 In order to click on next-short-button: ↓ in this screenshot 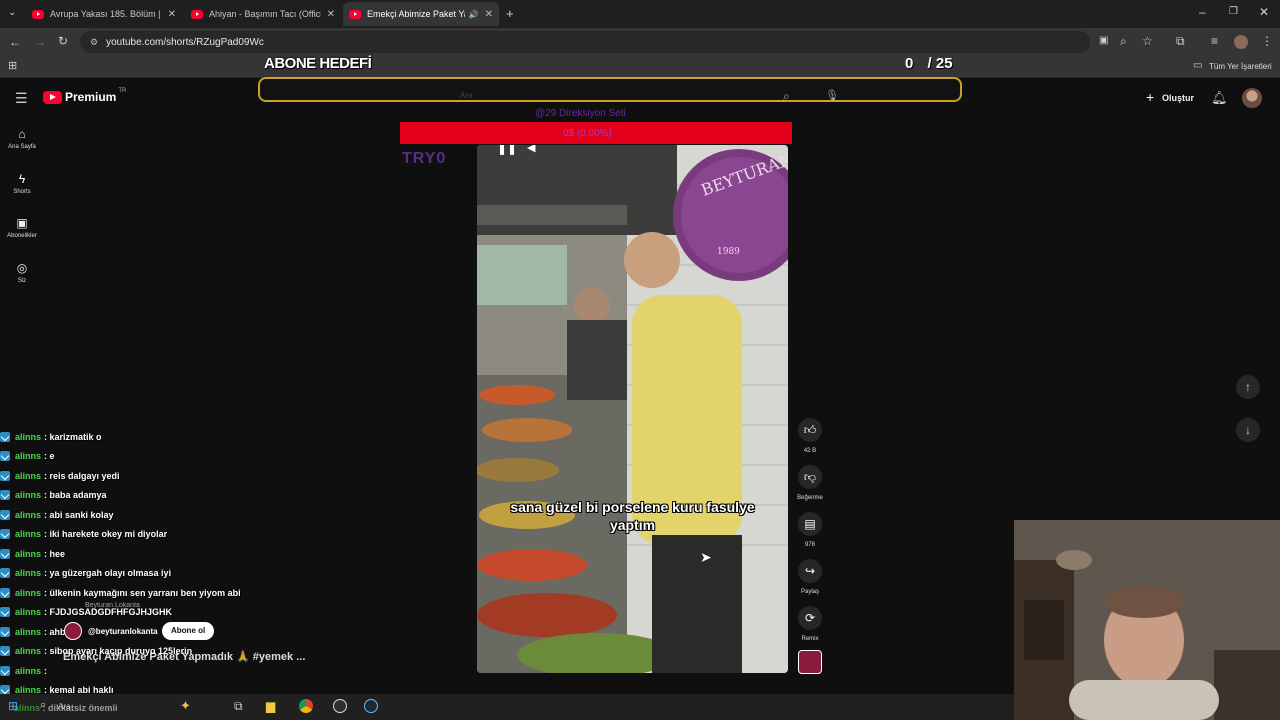, I will do `click(1248, 430)`.